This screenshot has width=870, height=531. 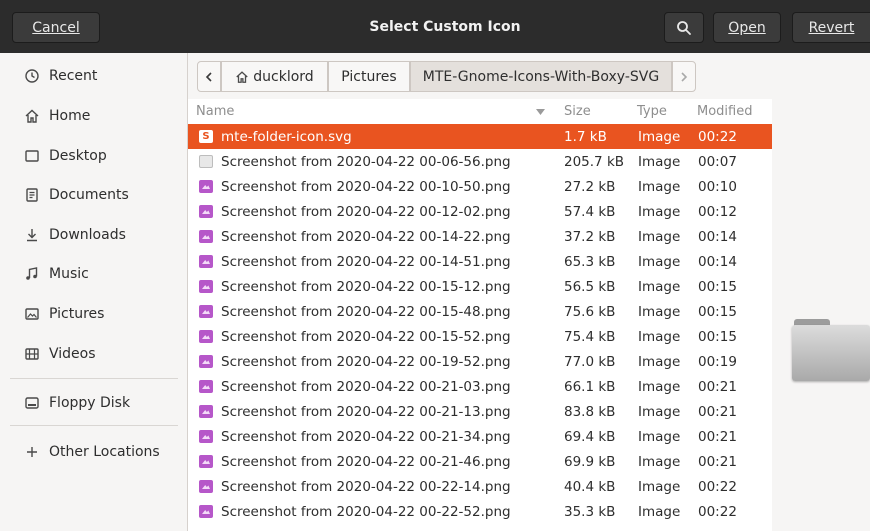 I want to click on search-button, so click(x=684, y=27).